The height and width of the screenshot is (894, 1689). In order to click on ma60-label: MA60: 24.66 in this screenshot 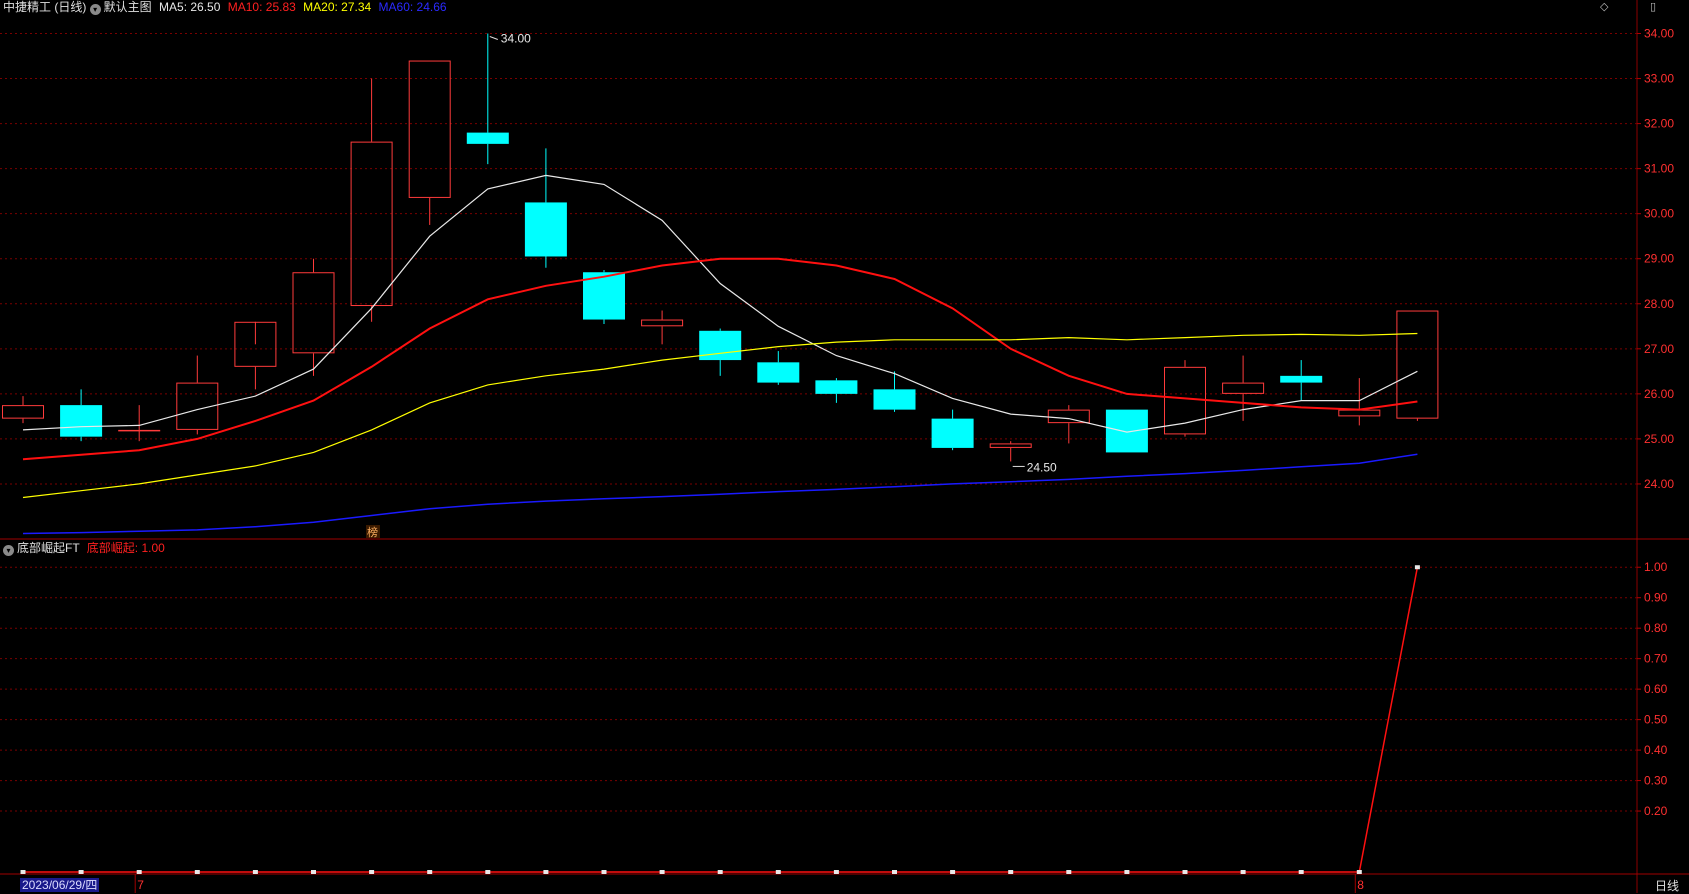, I will do `click(412, 7)`.